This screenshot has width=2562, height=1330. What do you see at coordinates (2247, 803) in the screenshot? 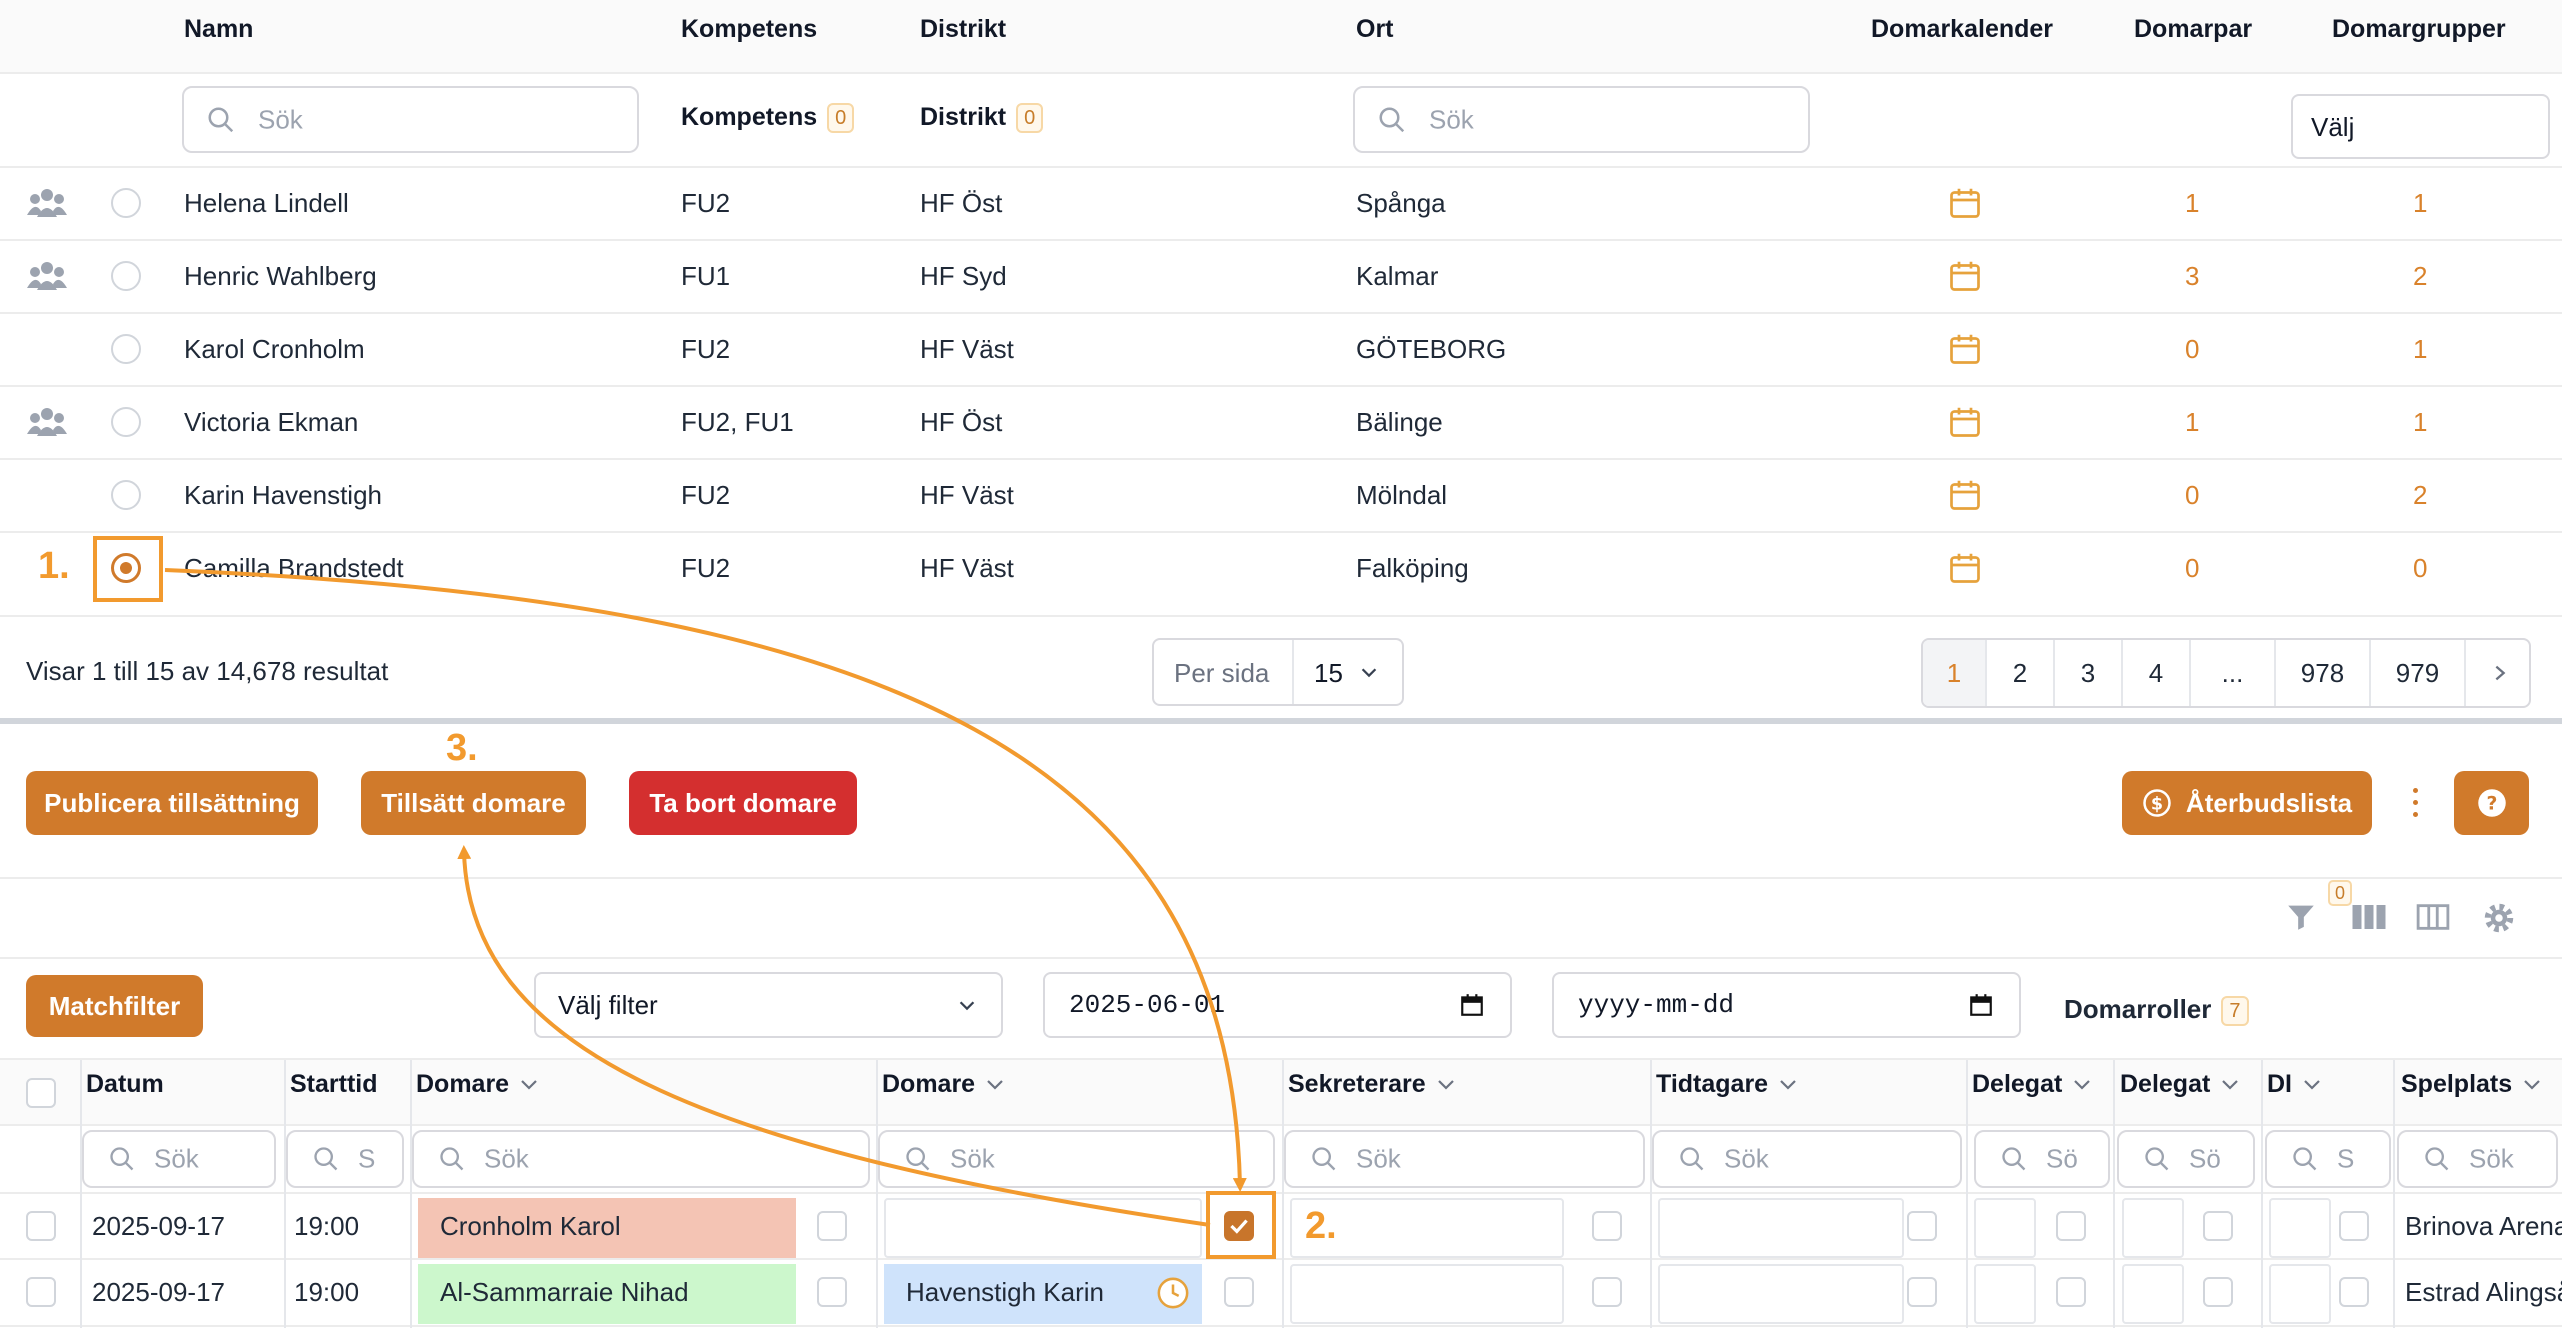
I see `aterbudslista-button: $ Återbudslista` at bounding box center [2247, 803].